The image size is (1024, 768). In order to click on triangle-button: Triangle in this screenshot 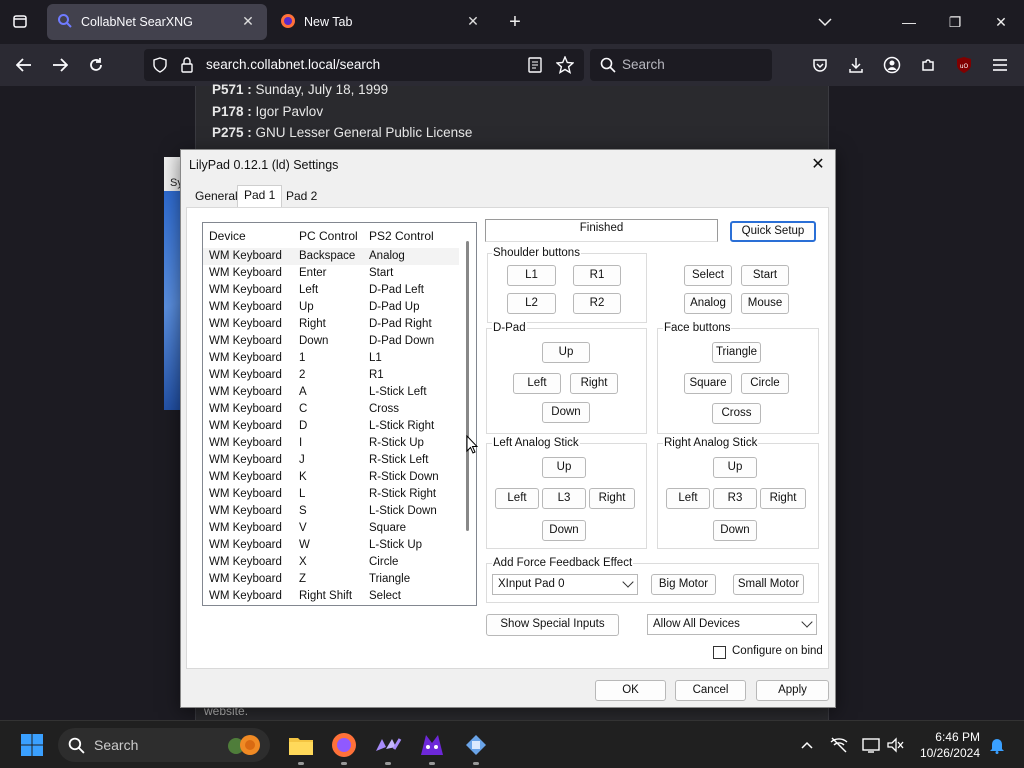, I will do `click(736, 352)`.